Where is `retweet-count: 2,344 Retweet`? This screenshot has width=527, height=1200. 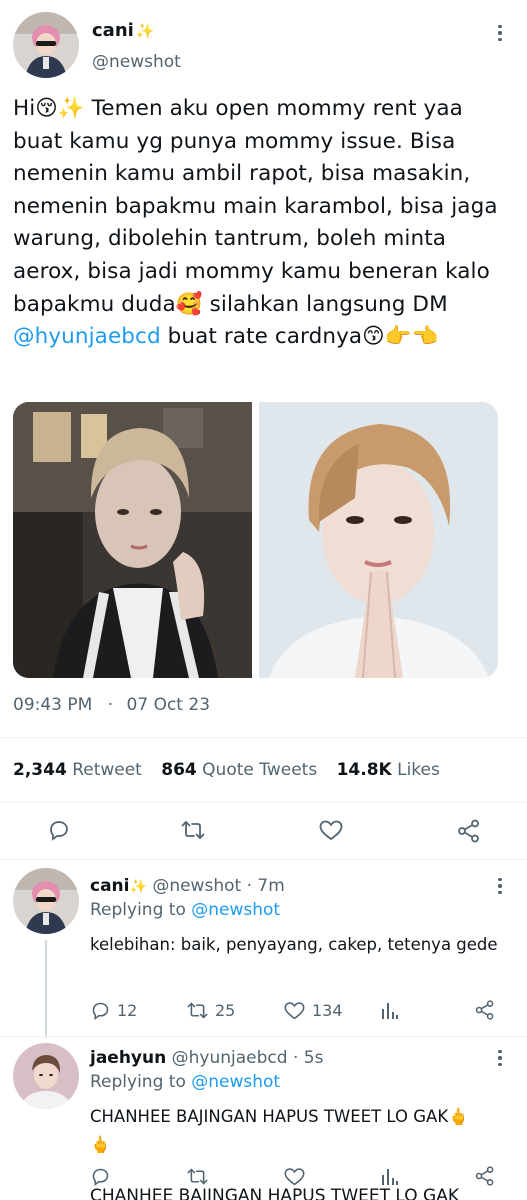
retweet-count: 2,344 Retweet is located at coordinates (84, 770).